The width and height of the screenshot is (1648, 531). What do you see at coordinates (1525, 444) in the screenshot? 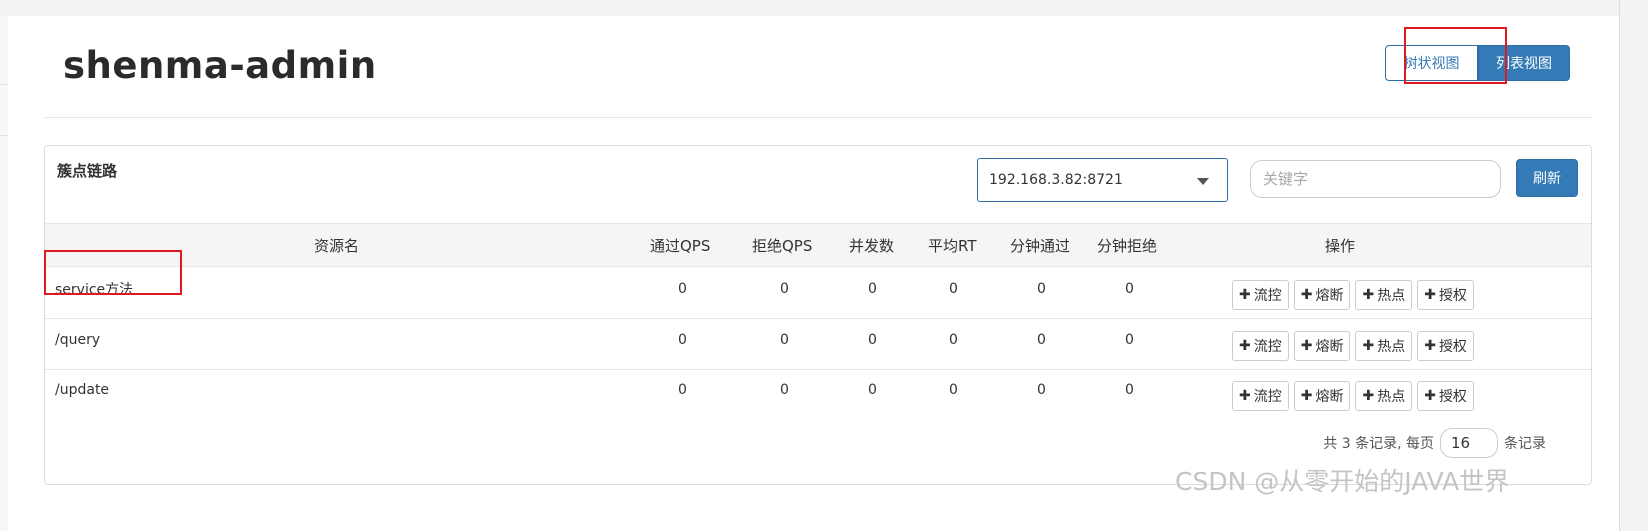
I see `pagination-suffix-text: 条记录` at bounding box center [1525, 444].